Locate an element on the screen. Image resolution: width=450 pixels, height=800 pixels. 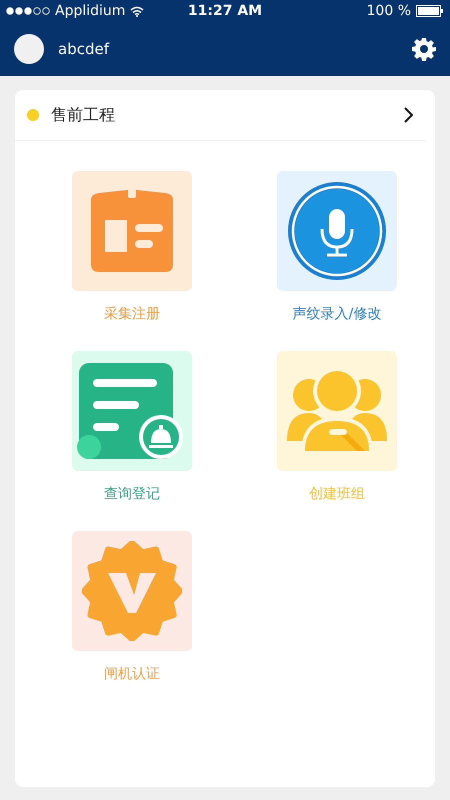
badge-icon is located at coordinates (132, 591).